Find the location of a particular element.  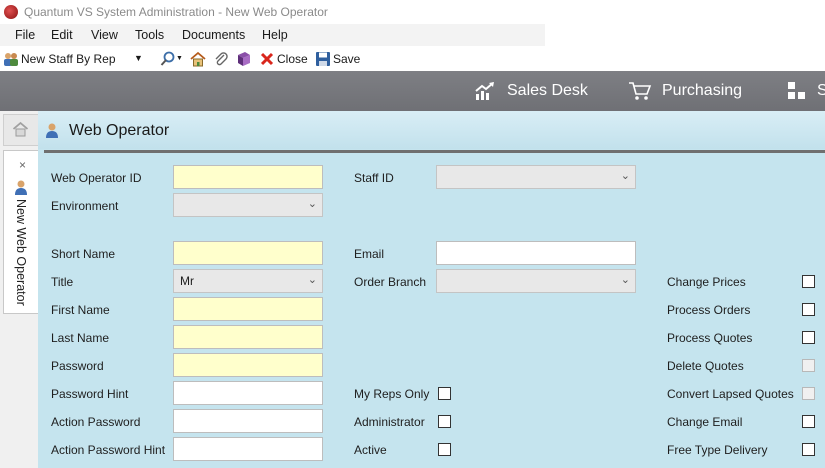

web-operator-id-field is located at coordinates (248, 177).